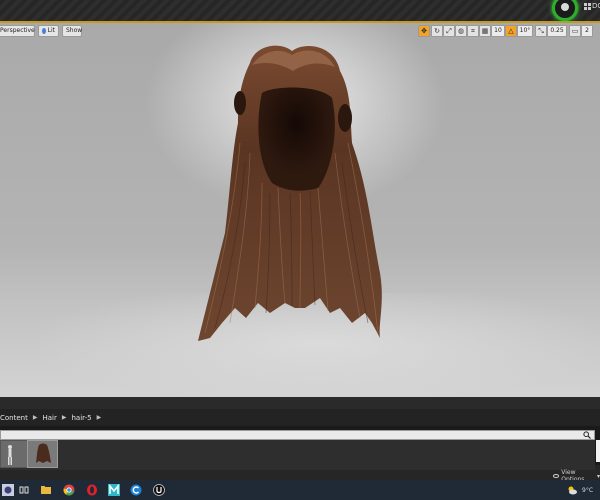  Describe the element at coordinates (159, 490) in the screenshot. I see `unreal-engine-icon` at that location.